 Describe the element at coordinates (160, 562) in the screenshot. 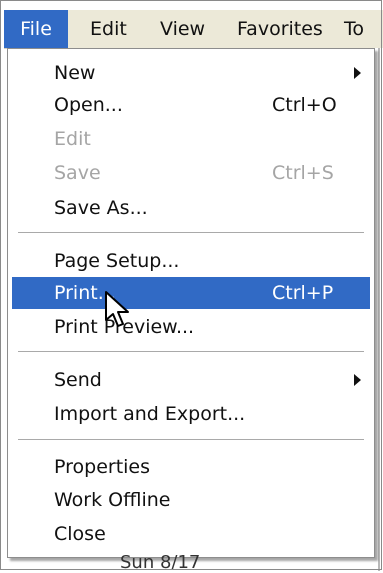

I see `background-date-text: Sun 8/17` at that location.